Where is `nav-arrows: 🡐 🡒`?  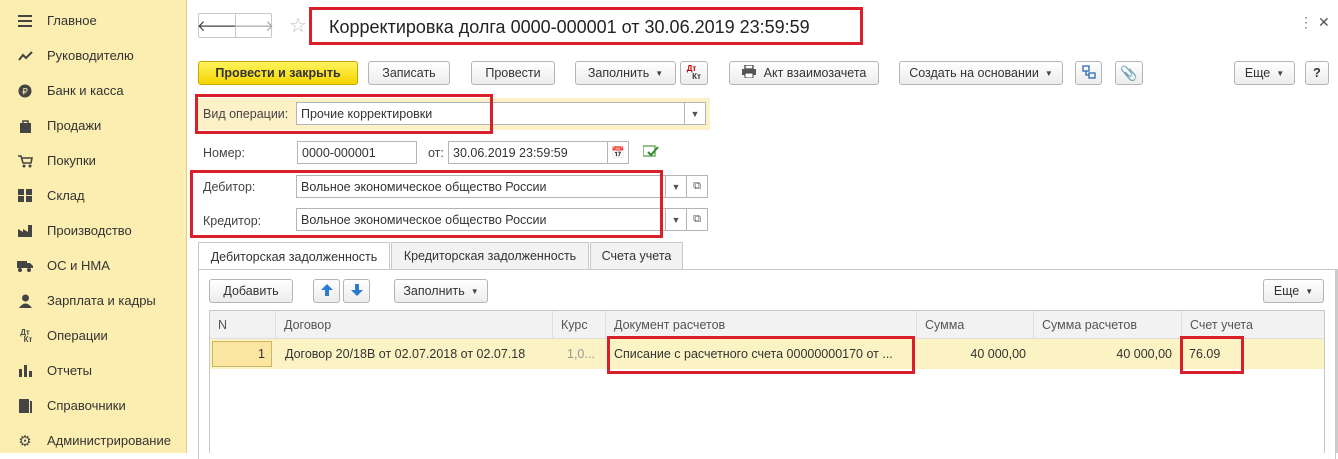
nav-arrows: 🡐 🡒 is located at coordinates (235, 25).